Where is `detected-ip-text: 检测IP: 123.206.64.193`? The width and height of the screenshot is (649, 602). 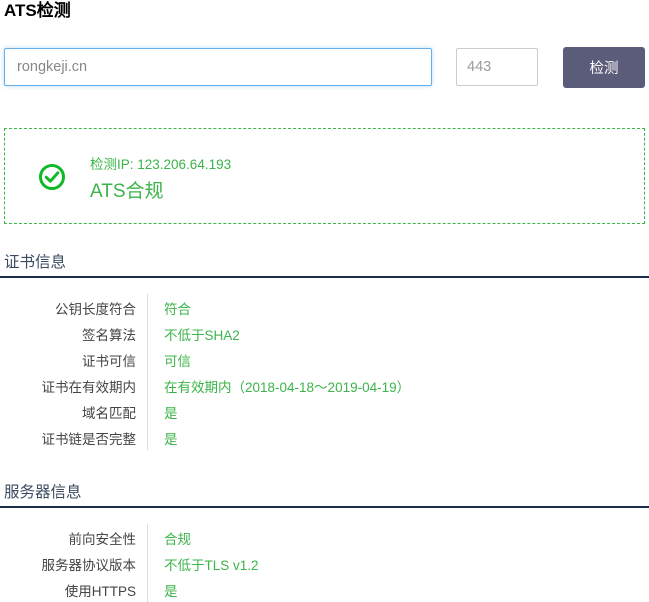 detected-ip-text: 检测IP: 123.206.64.193 is located at coordinates (161, 164).